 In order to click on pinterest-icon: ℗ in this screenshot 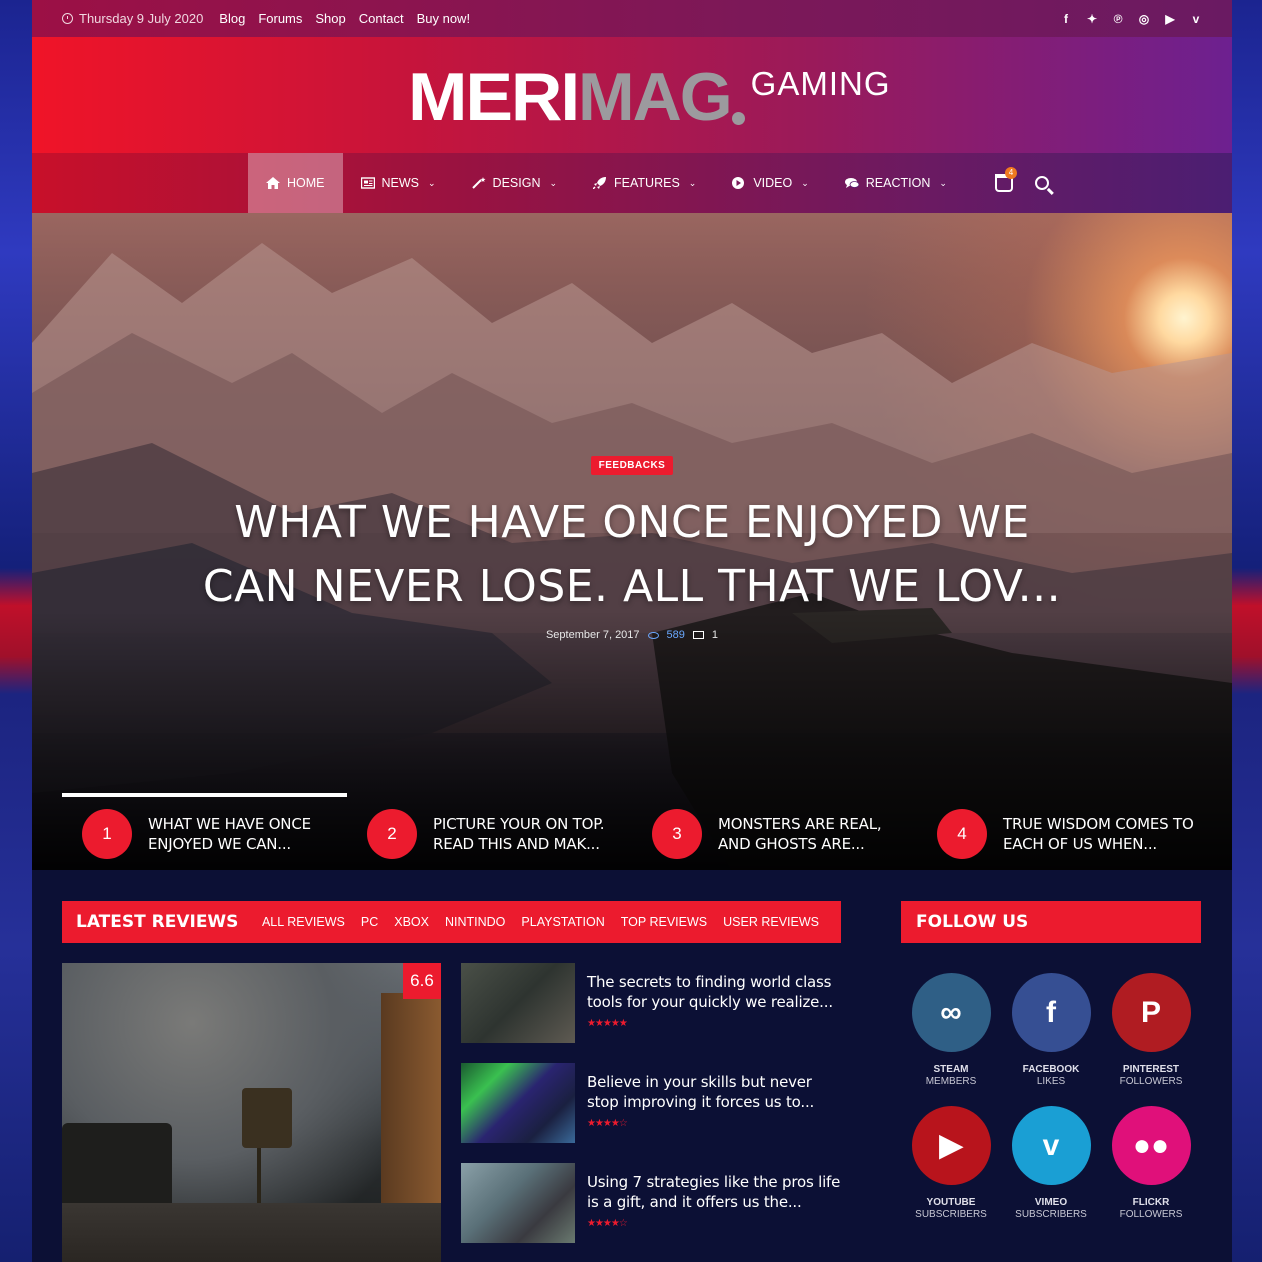, I will do `click(1118, 19)`.